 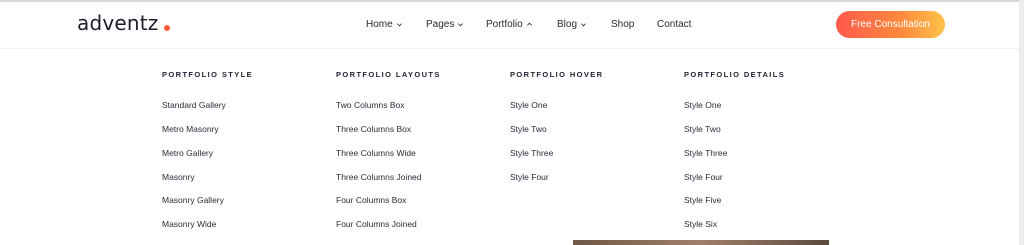 I want to click on column-title: PORTFOLIO HOVER, so click(x=557, y=74).